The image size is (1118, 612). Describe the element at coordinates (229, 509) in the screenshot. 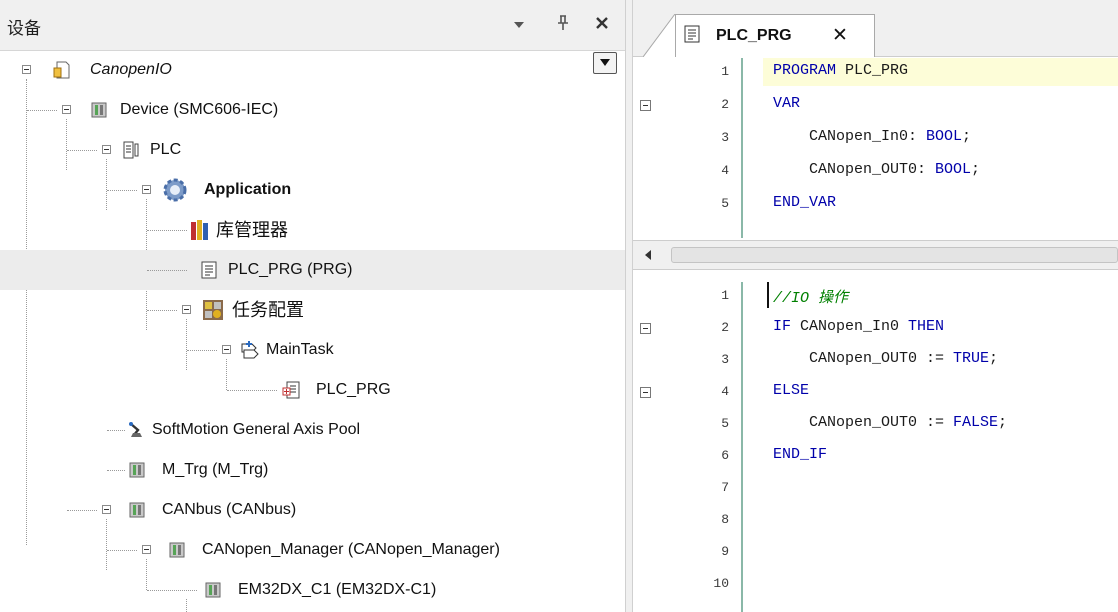

I see `tree-item-label: CANbus (CANbus)` at that location.